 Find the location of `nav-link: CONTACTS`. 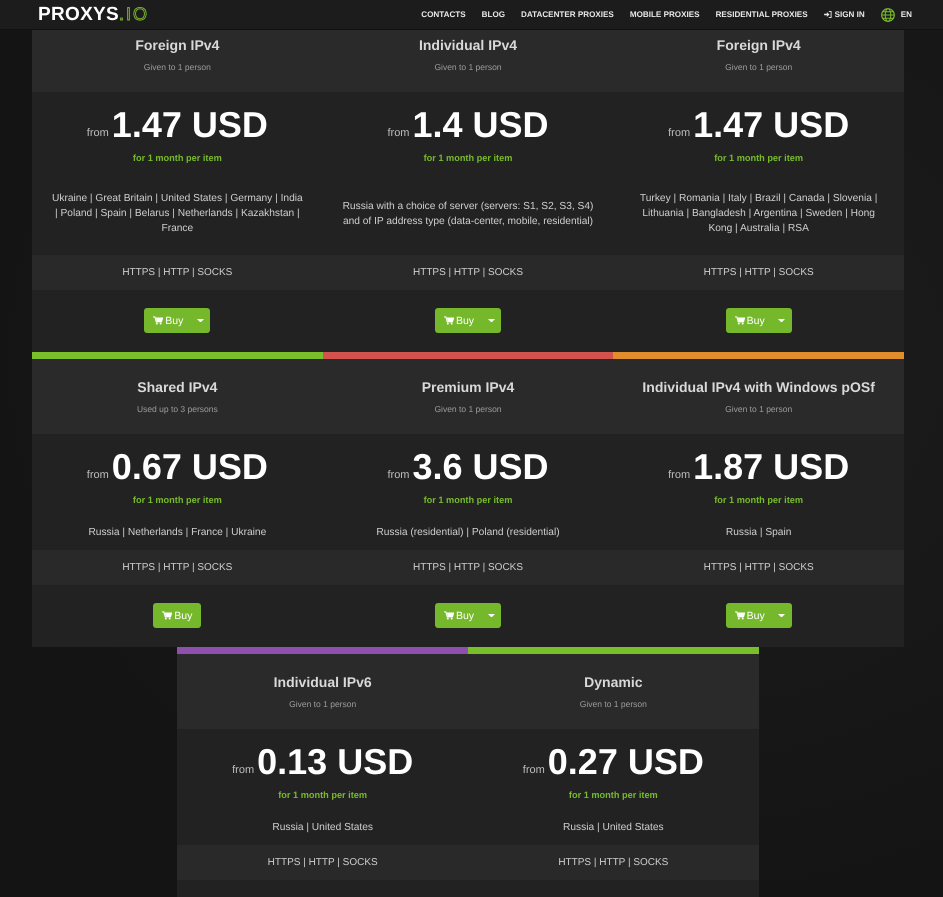

nav-link: CONTACTS is located at coordinates (443, 14).